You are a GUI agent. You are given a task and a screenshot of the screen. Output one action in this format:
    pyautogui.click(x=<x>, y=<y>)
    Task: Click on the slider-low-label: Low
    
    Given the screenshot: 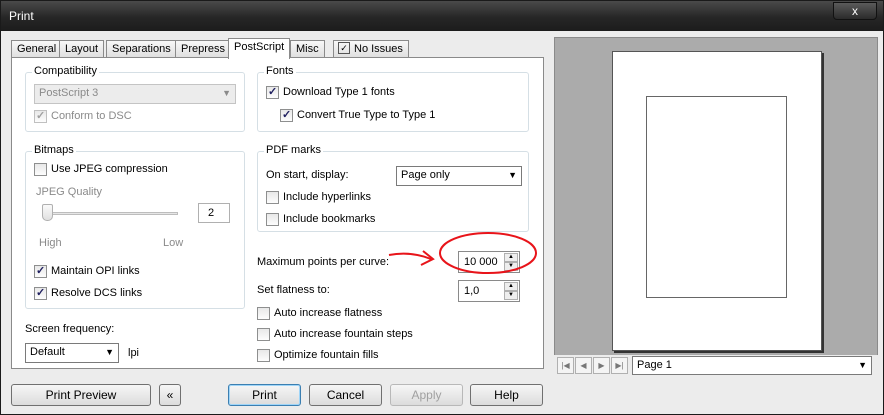 What is the action you would take?
    pyautogui.click(x=173, y=243)
    